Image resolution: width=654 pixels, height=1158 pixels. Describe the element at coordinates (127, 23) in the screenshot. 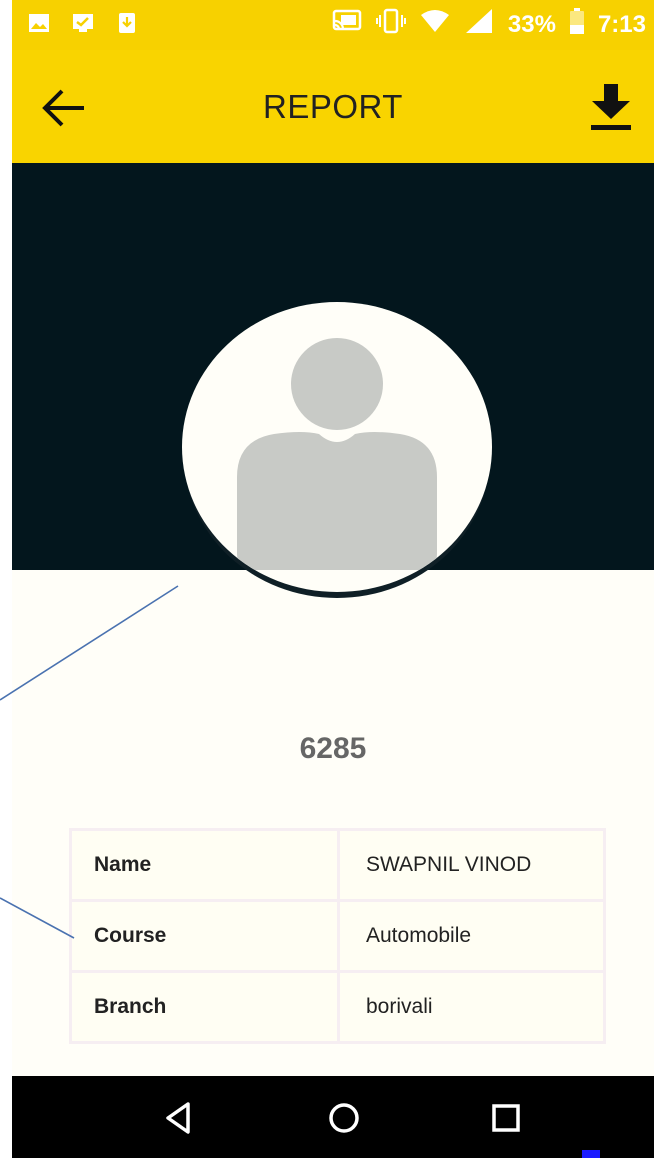

I see `download-notification-icon` at that location.